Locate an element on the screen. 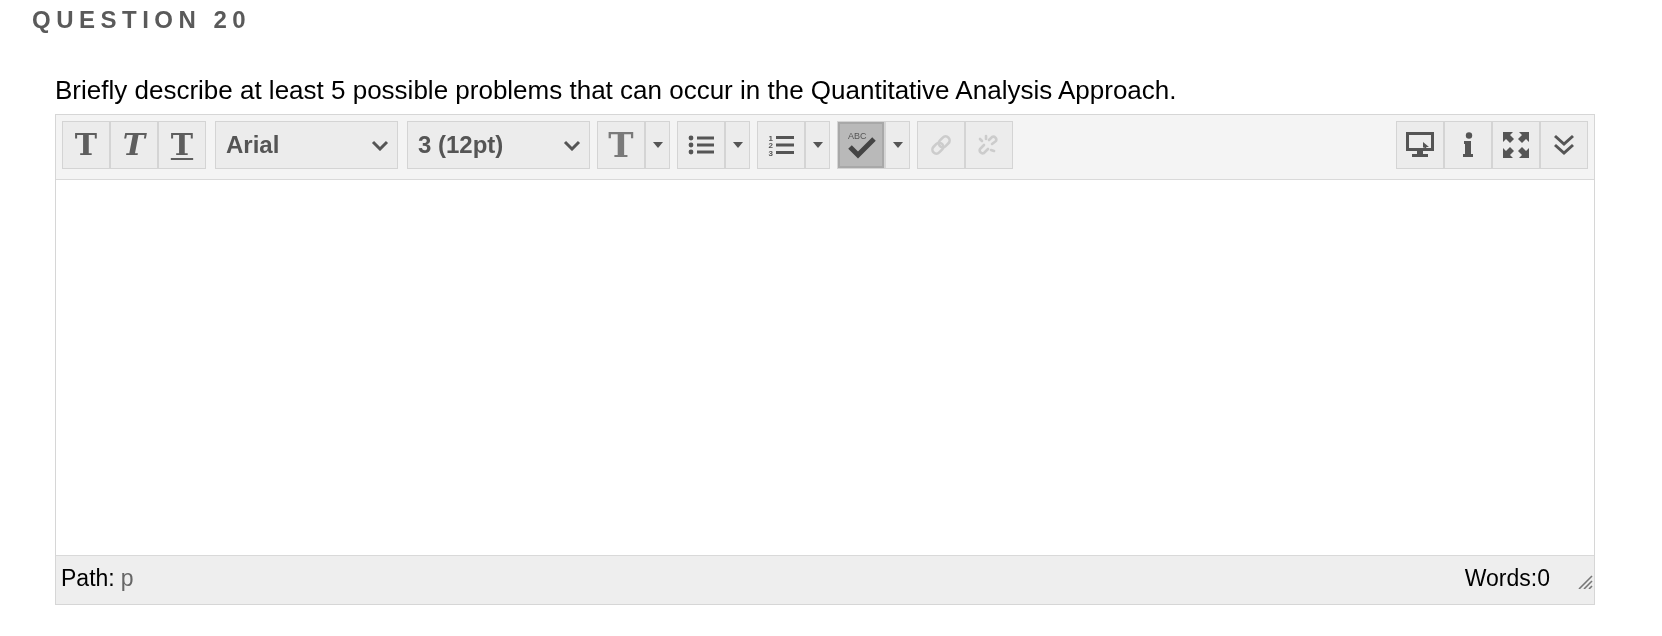  text-color-button: T is located at coordinates (621, 145).